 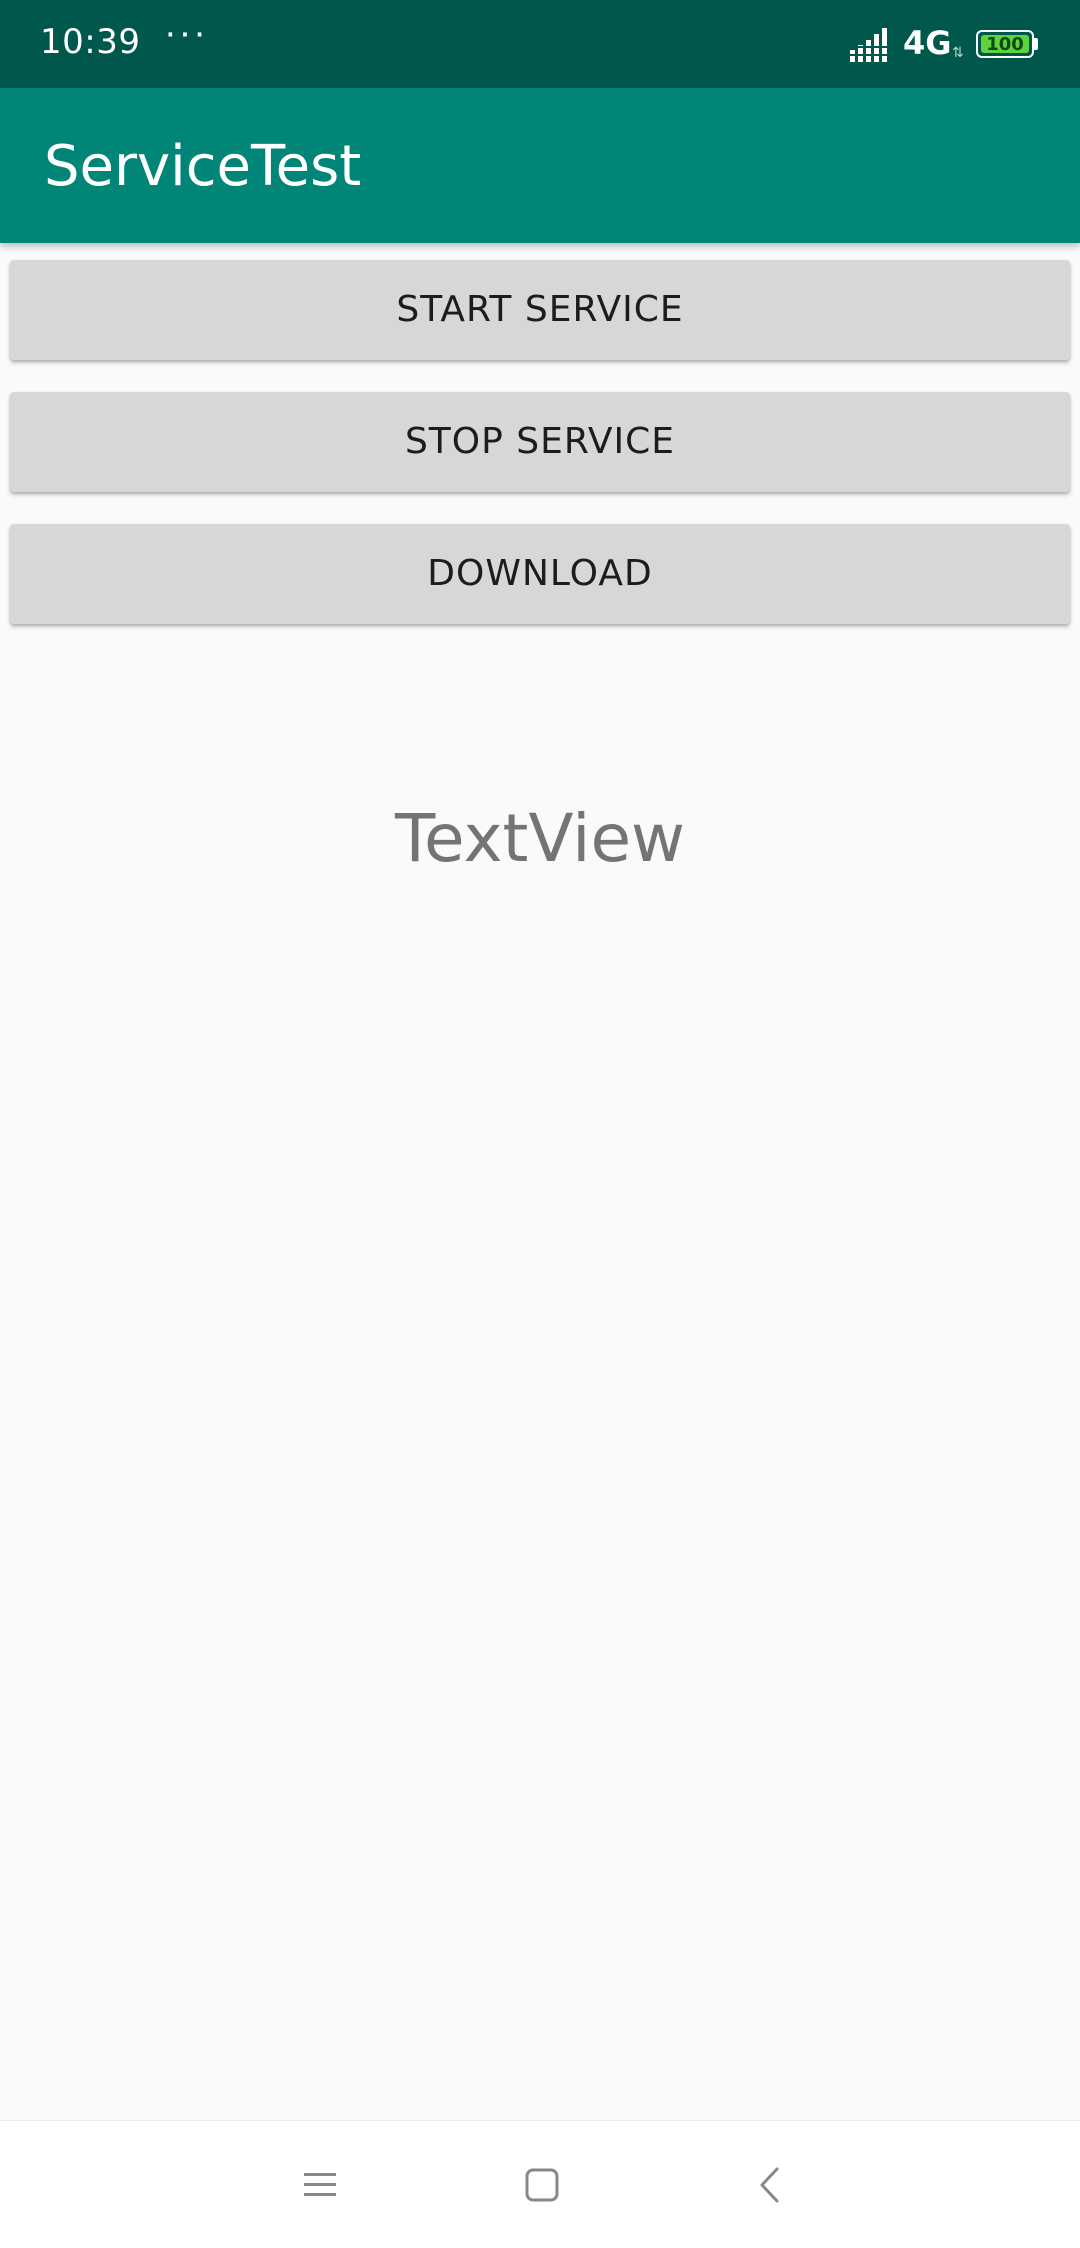 I want to click on app-title: ServiceTest, so click(x=203, y=166).